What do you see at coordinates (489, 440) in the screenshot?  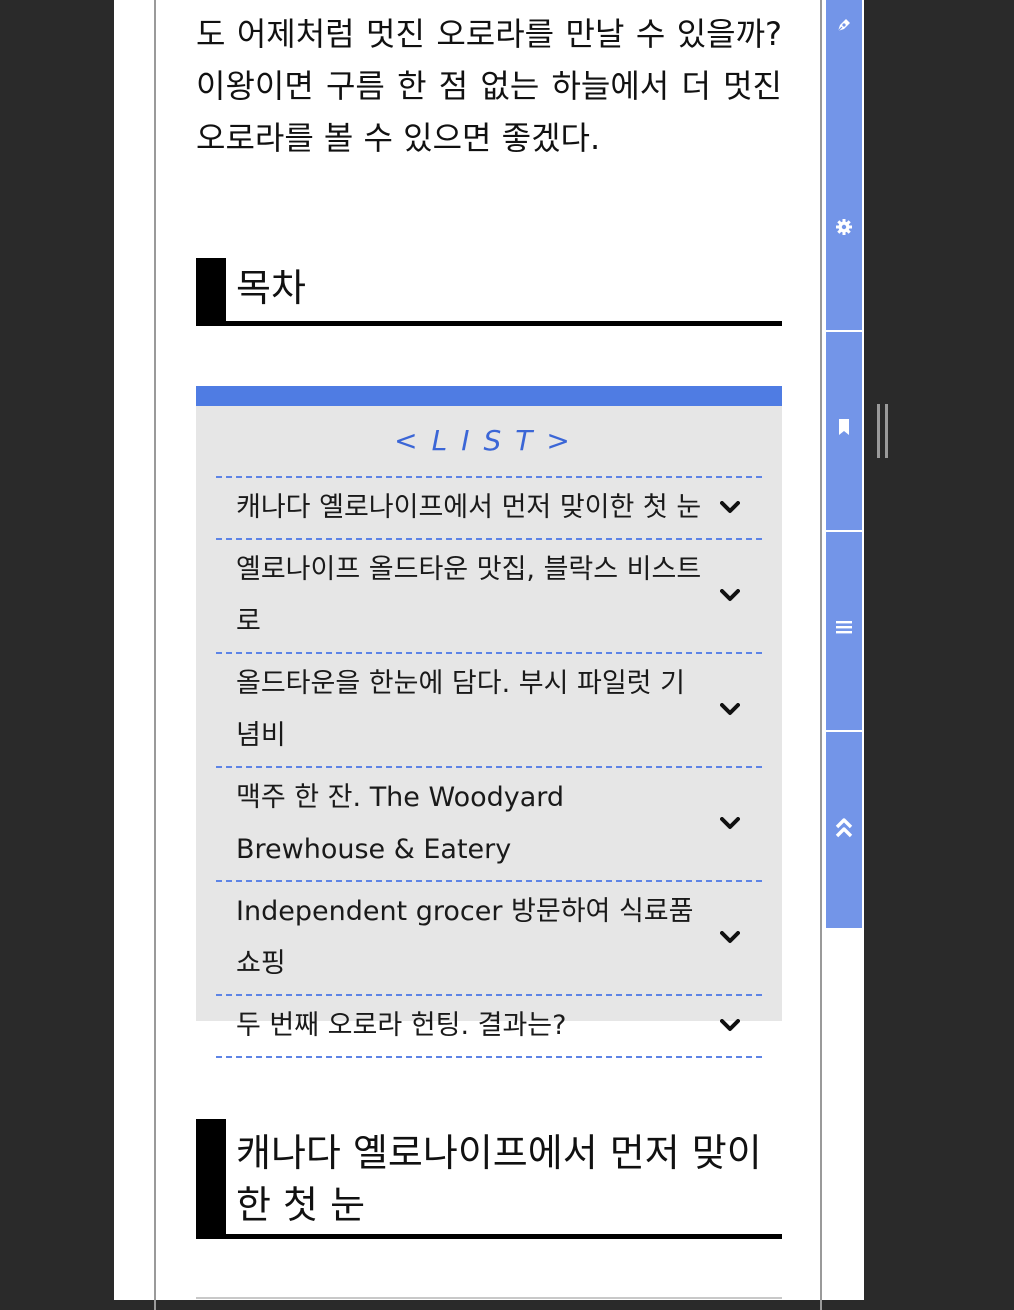 I see `toc-title: <LIST>` at bounding box center [489, 440].